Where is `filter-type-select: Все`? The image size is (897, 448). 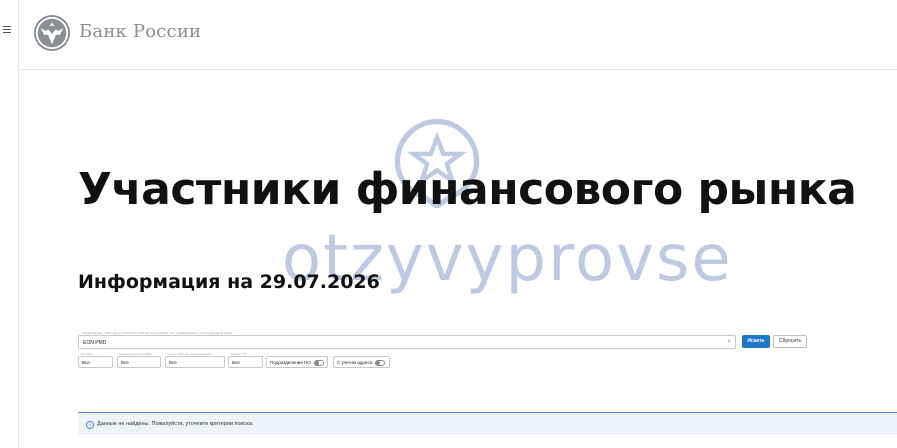 filter-type-select: Все is located at coordinates (95, 362).